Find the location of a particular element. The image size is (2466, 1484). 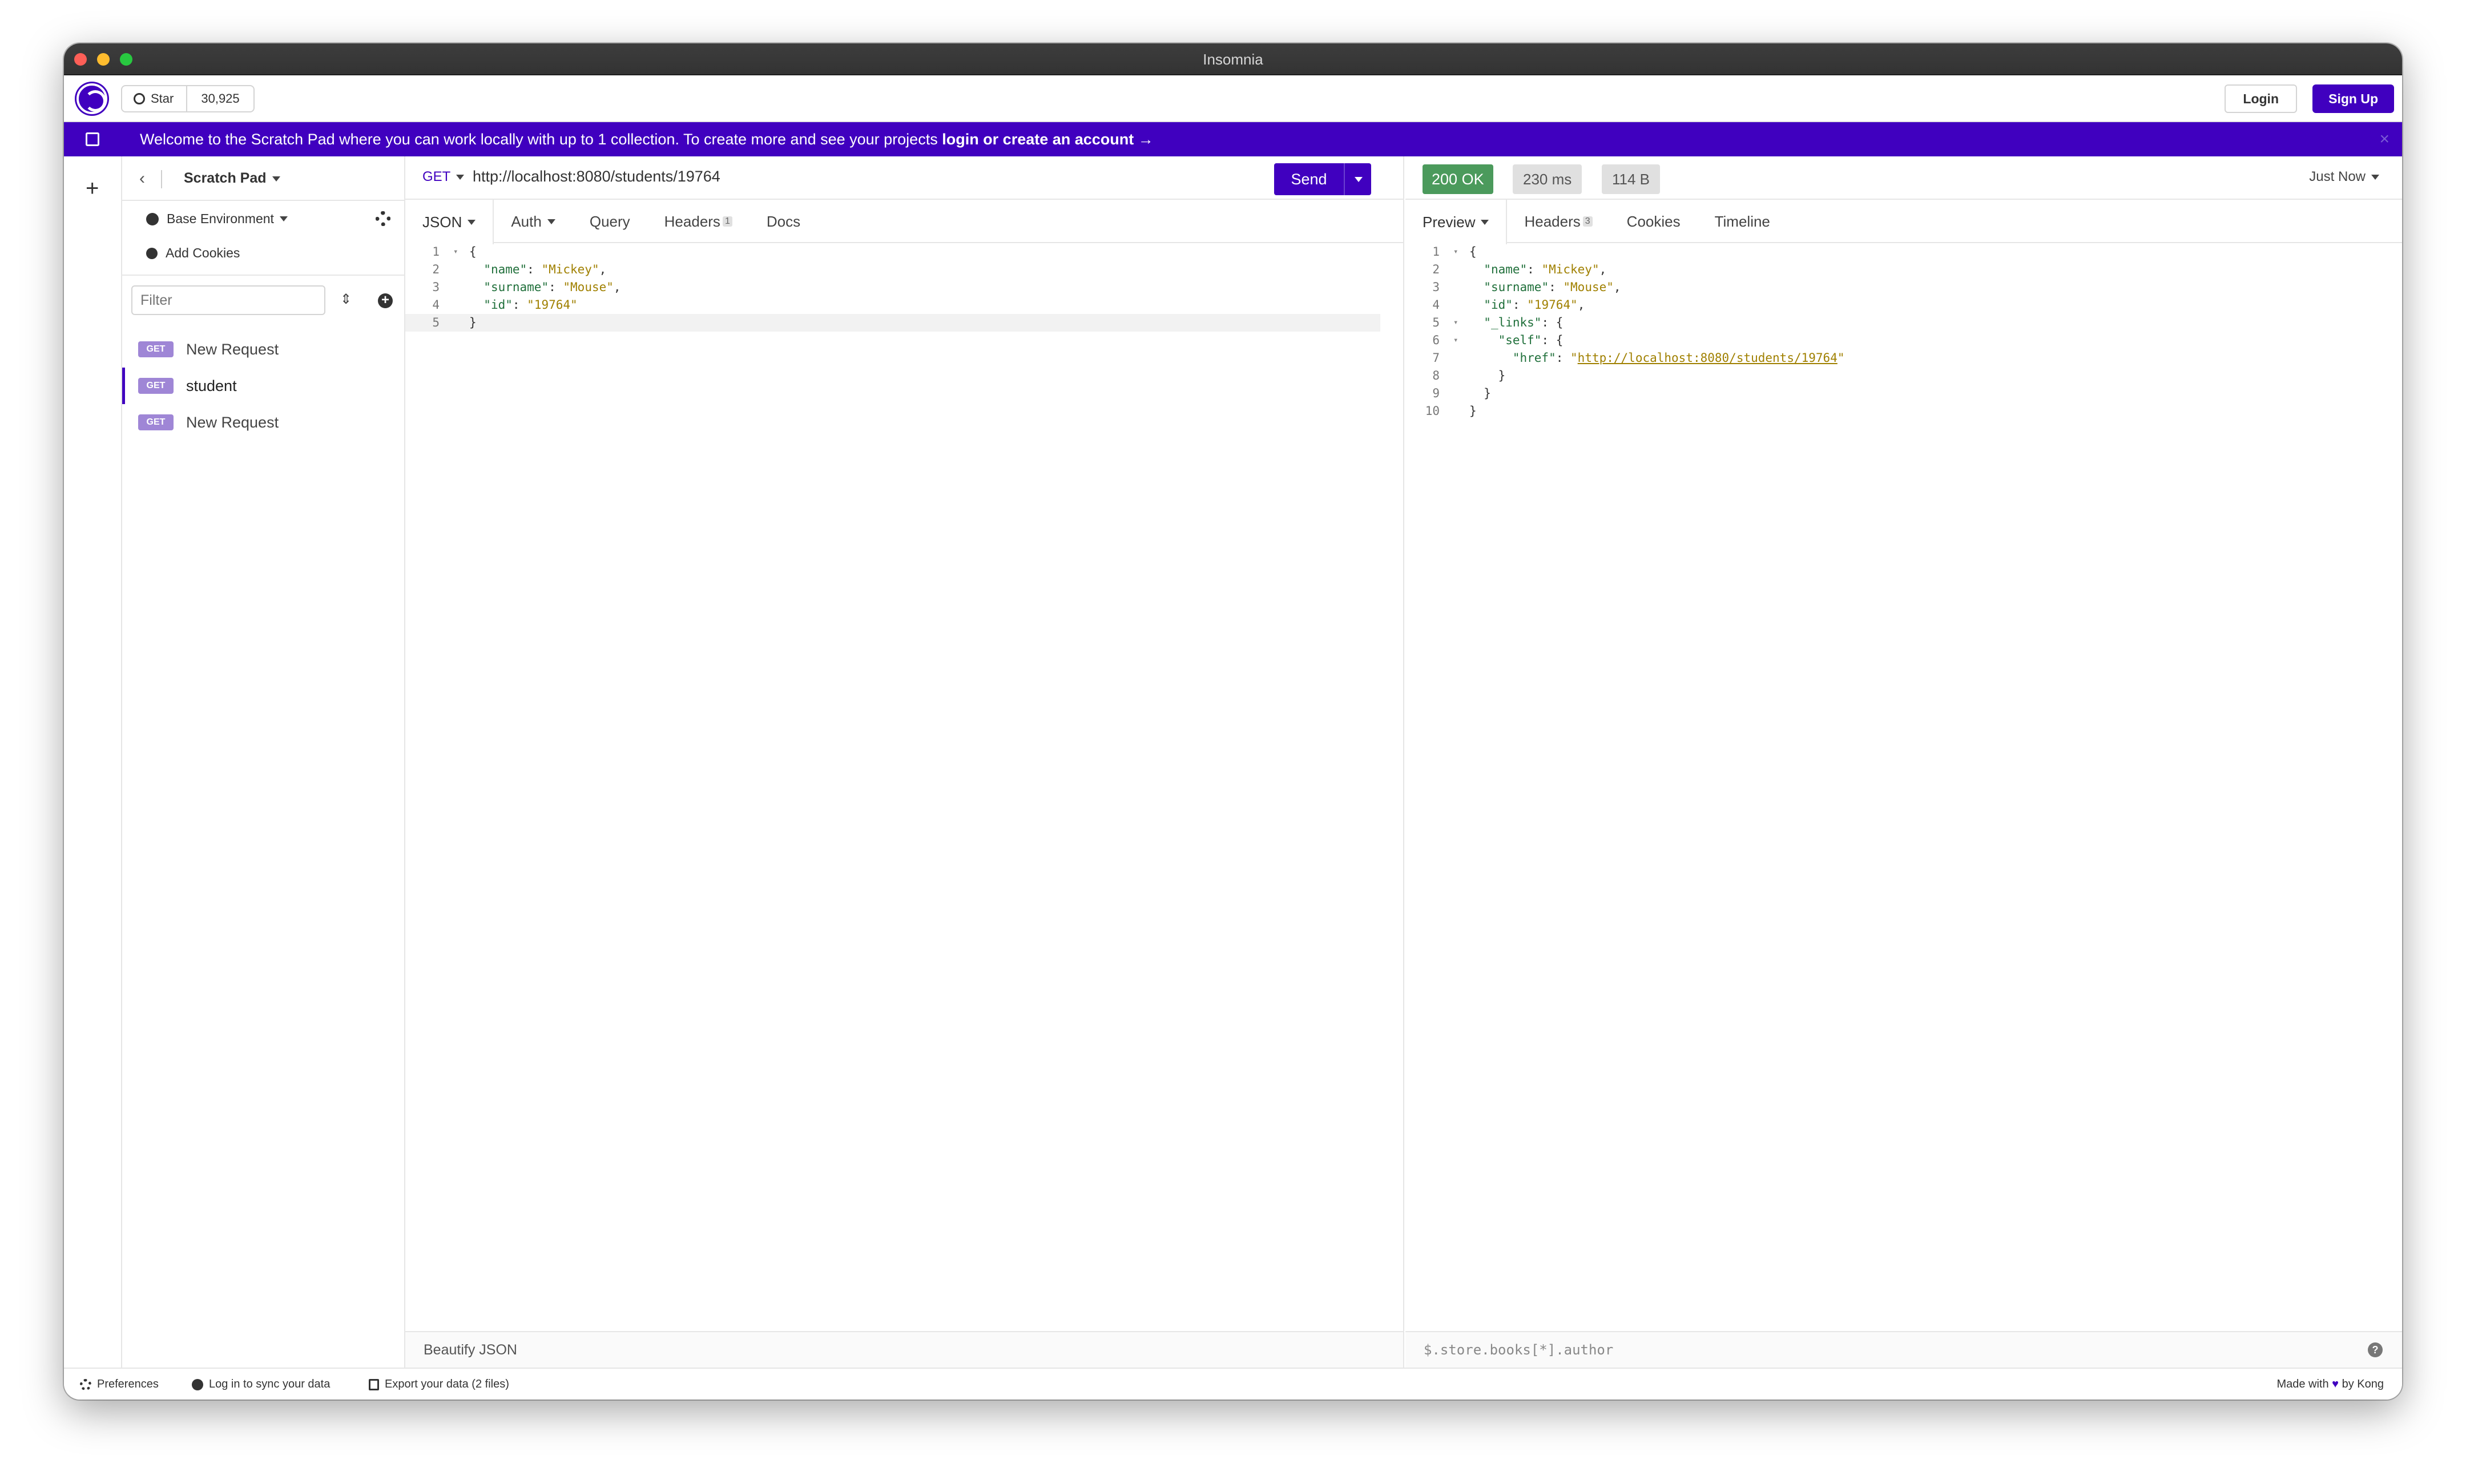

tab-headers: Headers 1 is located at coordinates (698, 221).